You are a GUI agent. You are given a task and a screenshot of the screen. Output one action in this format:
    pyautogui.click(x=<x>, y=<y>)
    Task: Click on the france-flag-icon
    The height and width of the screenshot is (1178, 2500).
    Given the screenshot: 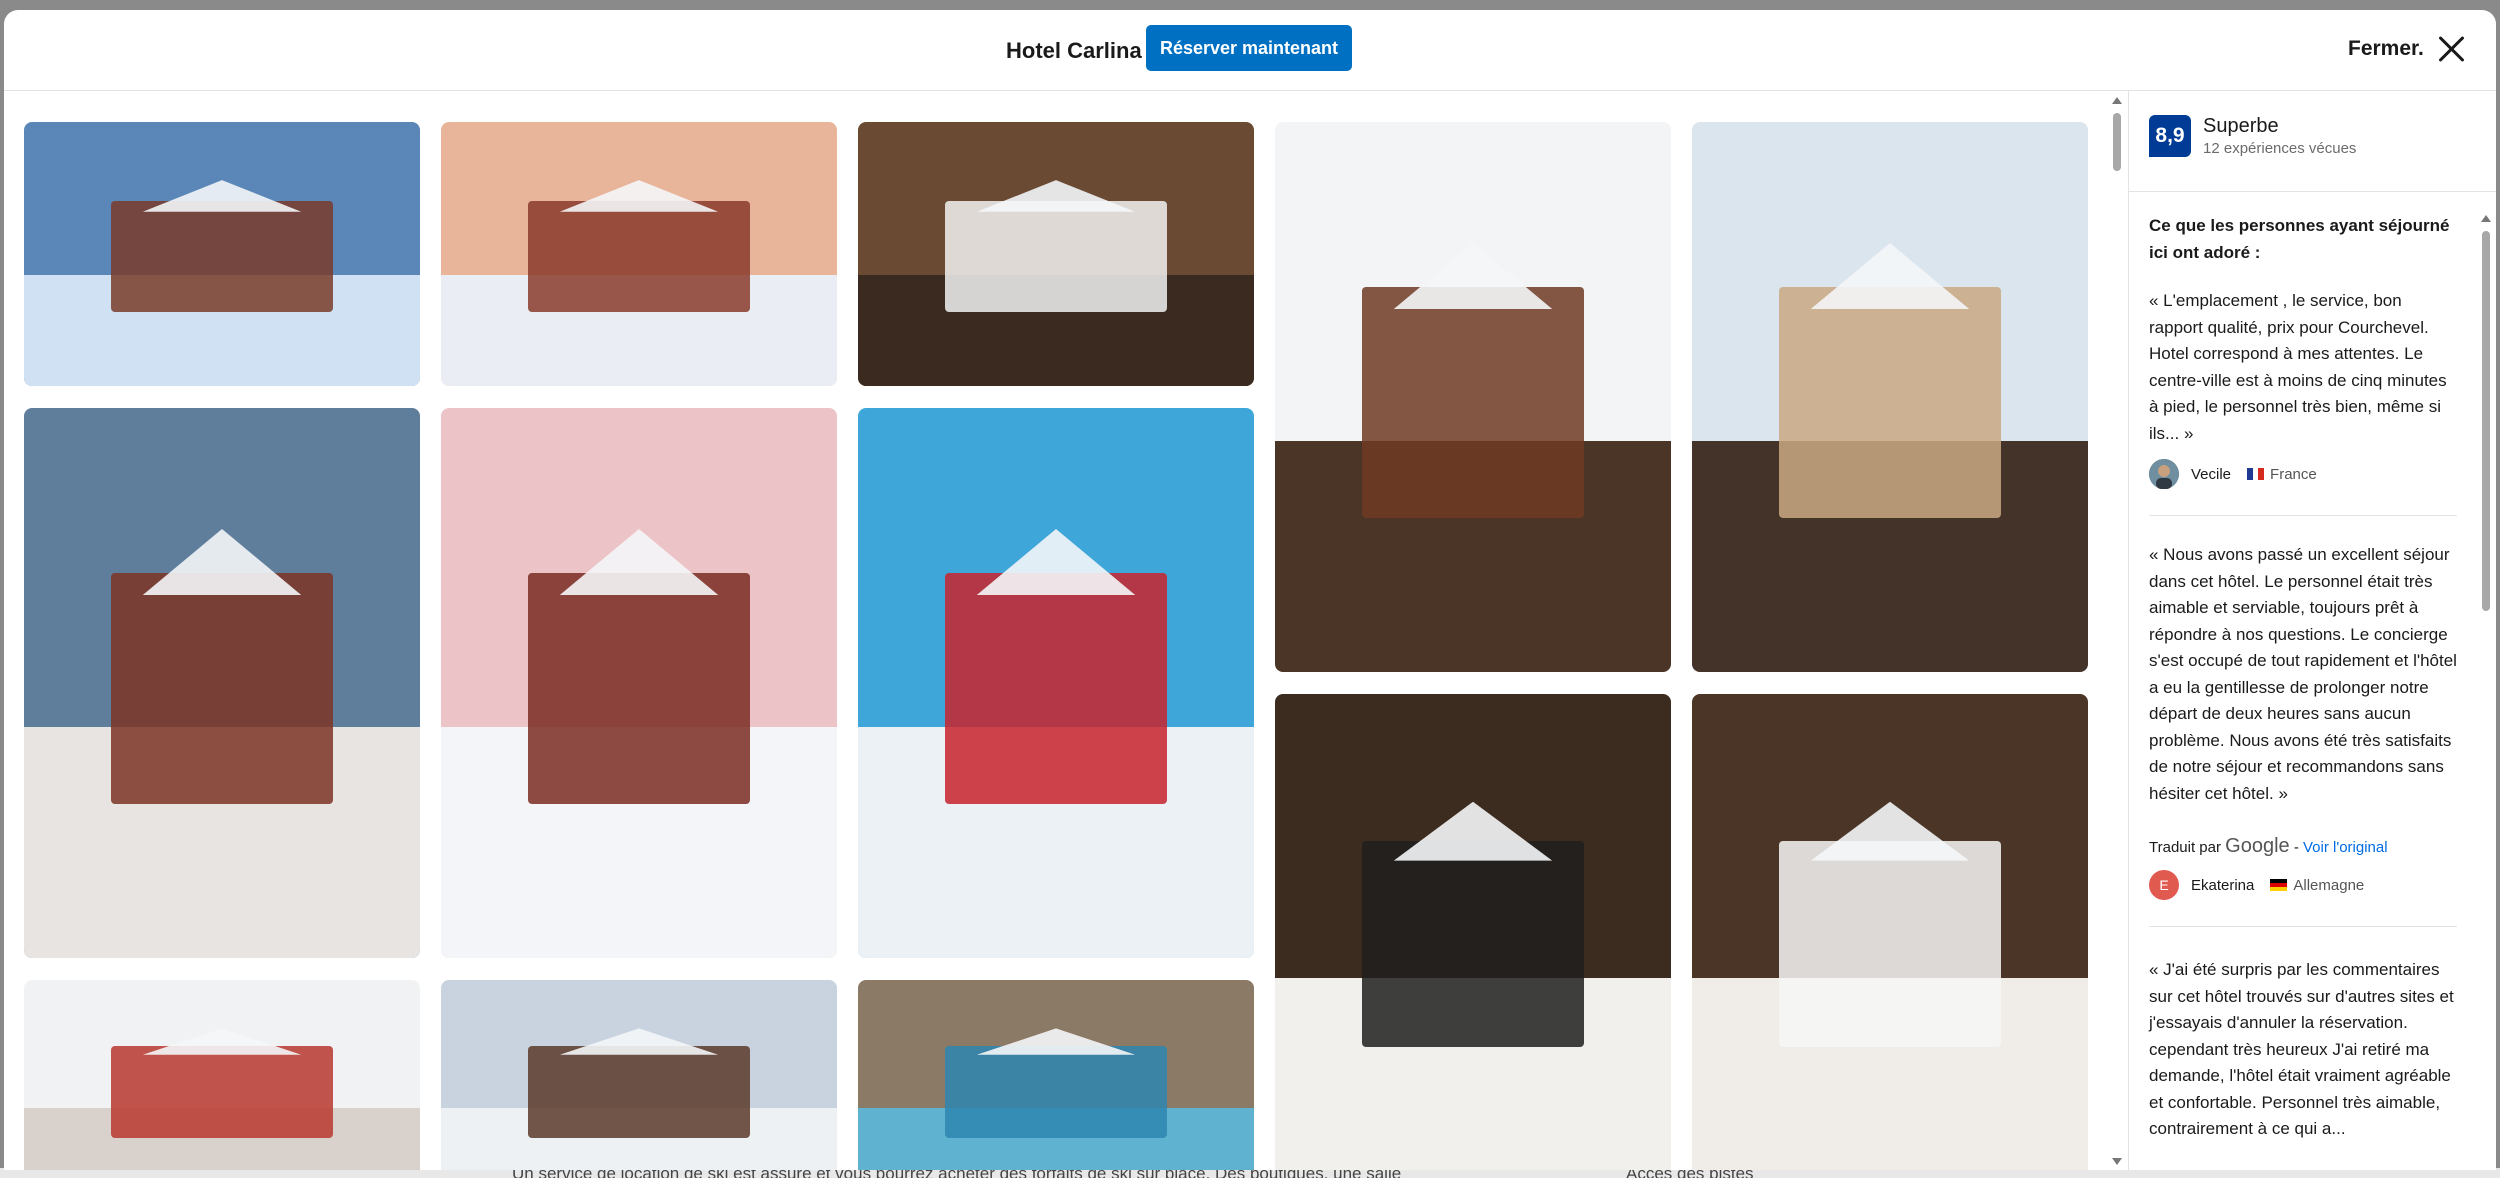 What is the action you would take?
    pyautogui.click(x=2256, y=474)
    